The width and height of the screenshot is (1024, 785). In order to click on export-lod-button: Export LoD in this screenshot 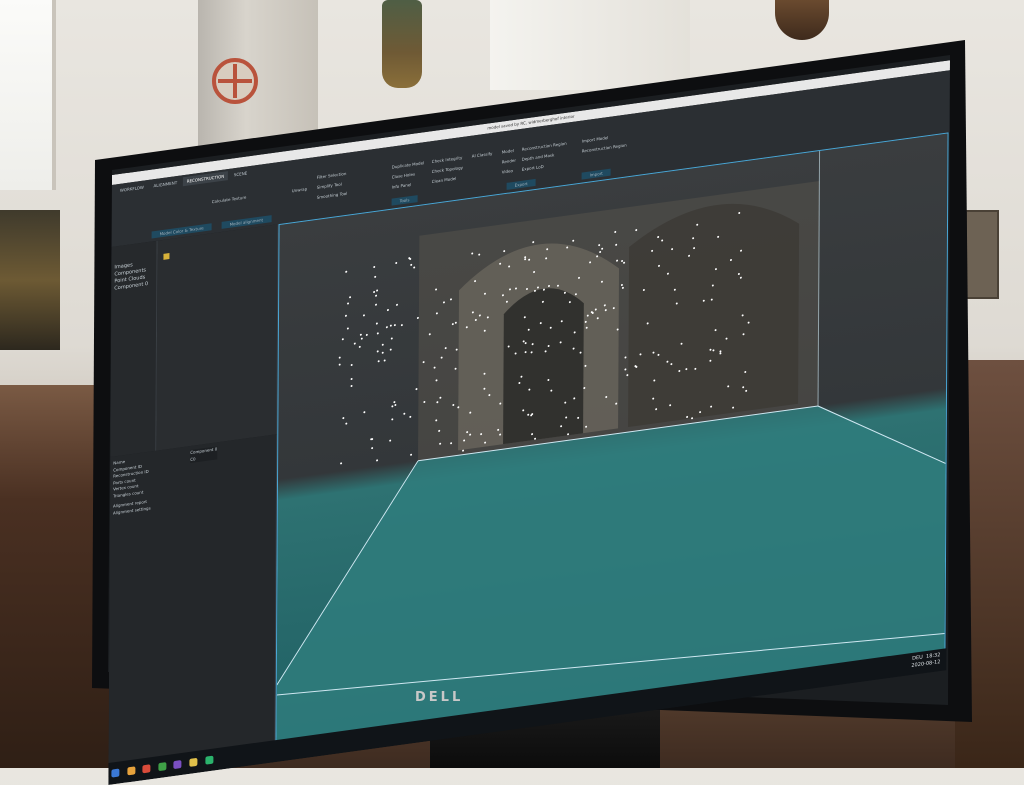, I will do `click(533, 168)`.